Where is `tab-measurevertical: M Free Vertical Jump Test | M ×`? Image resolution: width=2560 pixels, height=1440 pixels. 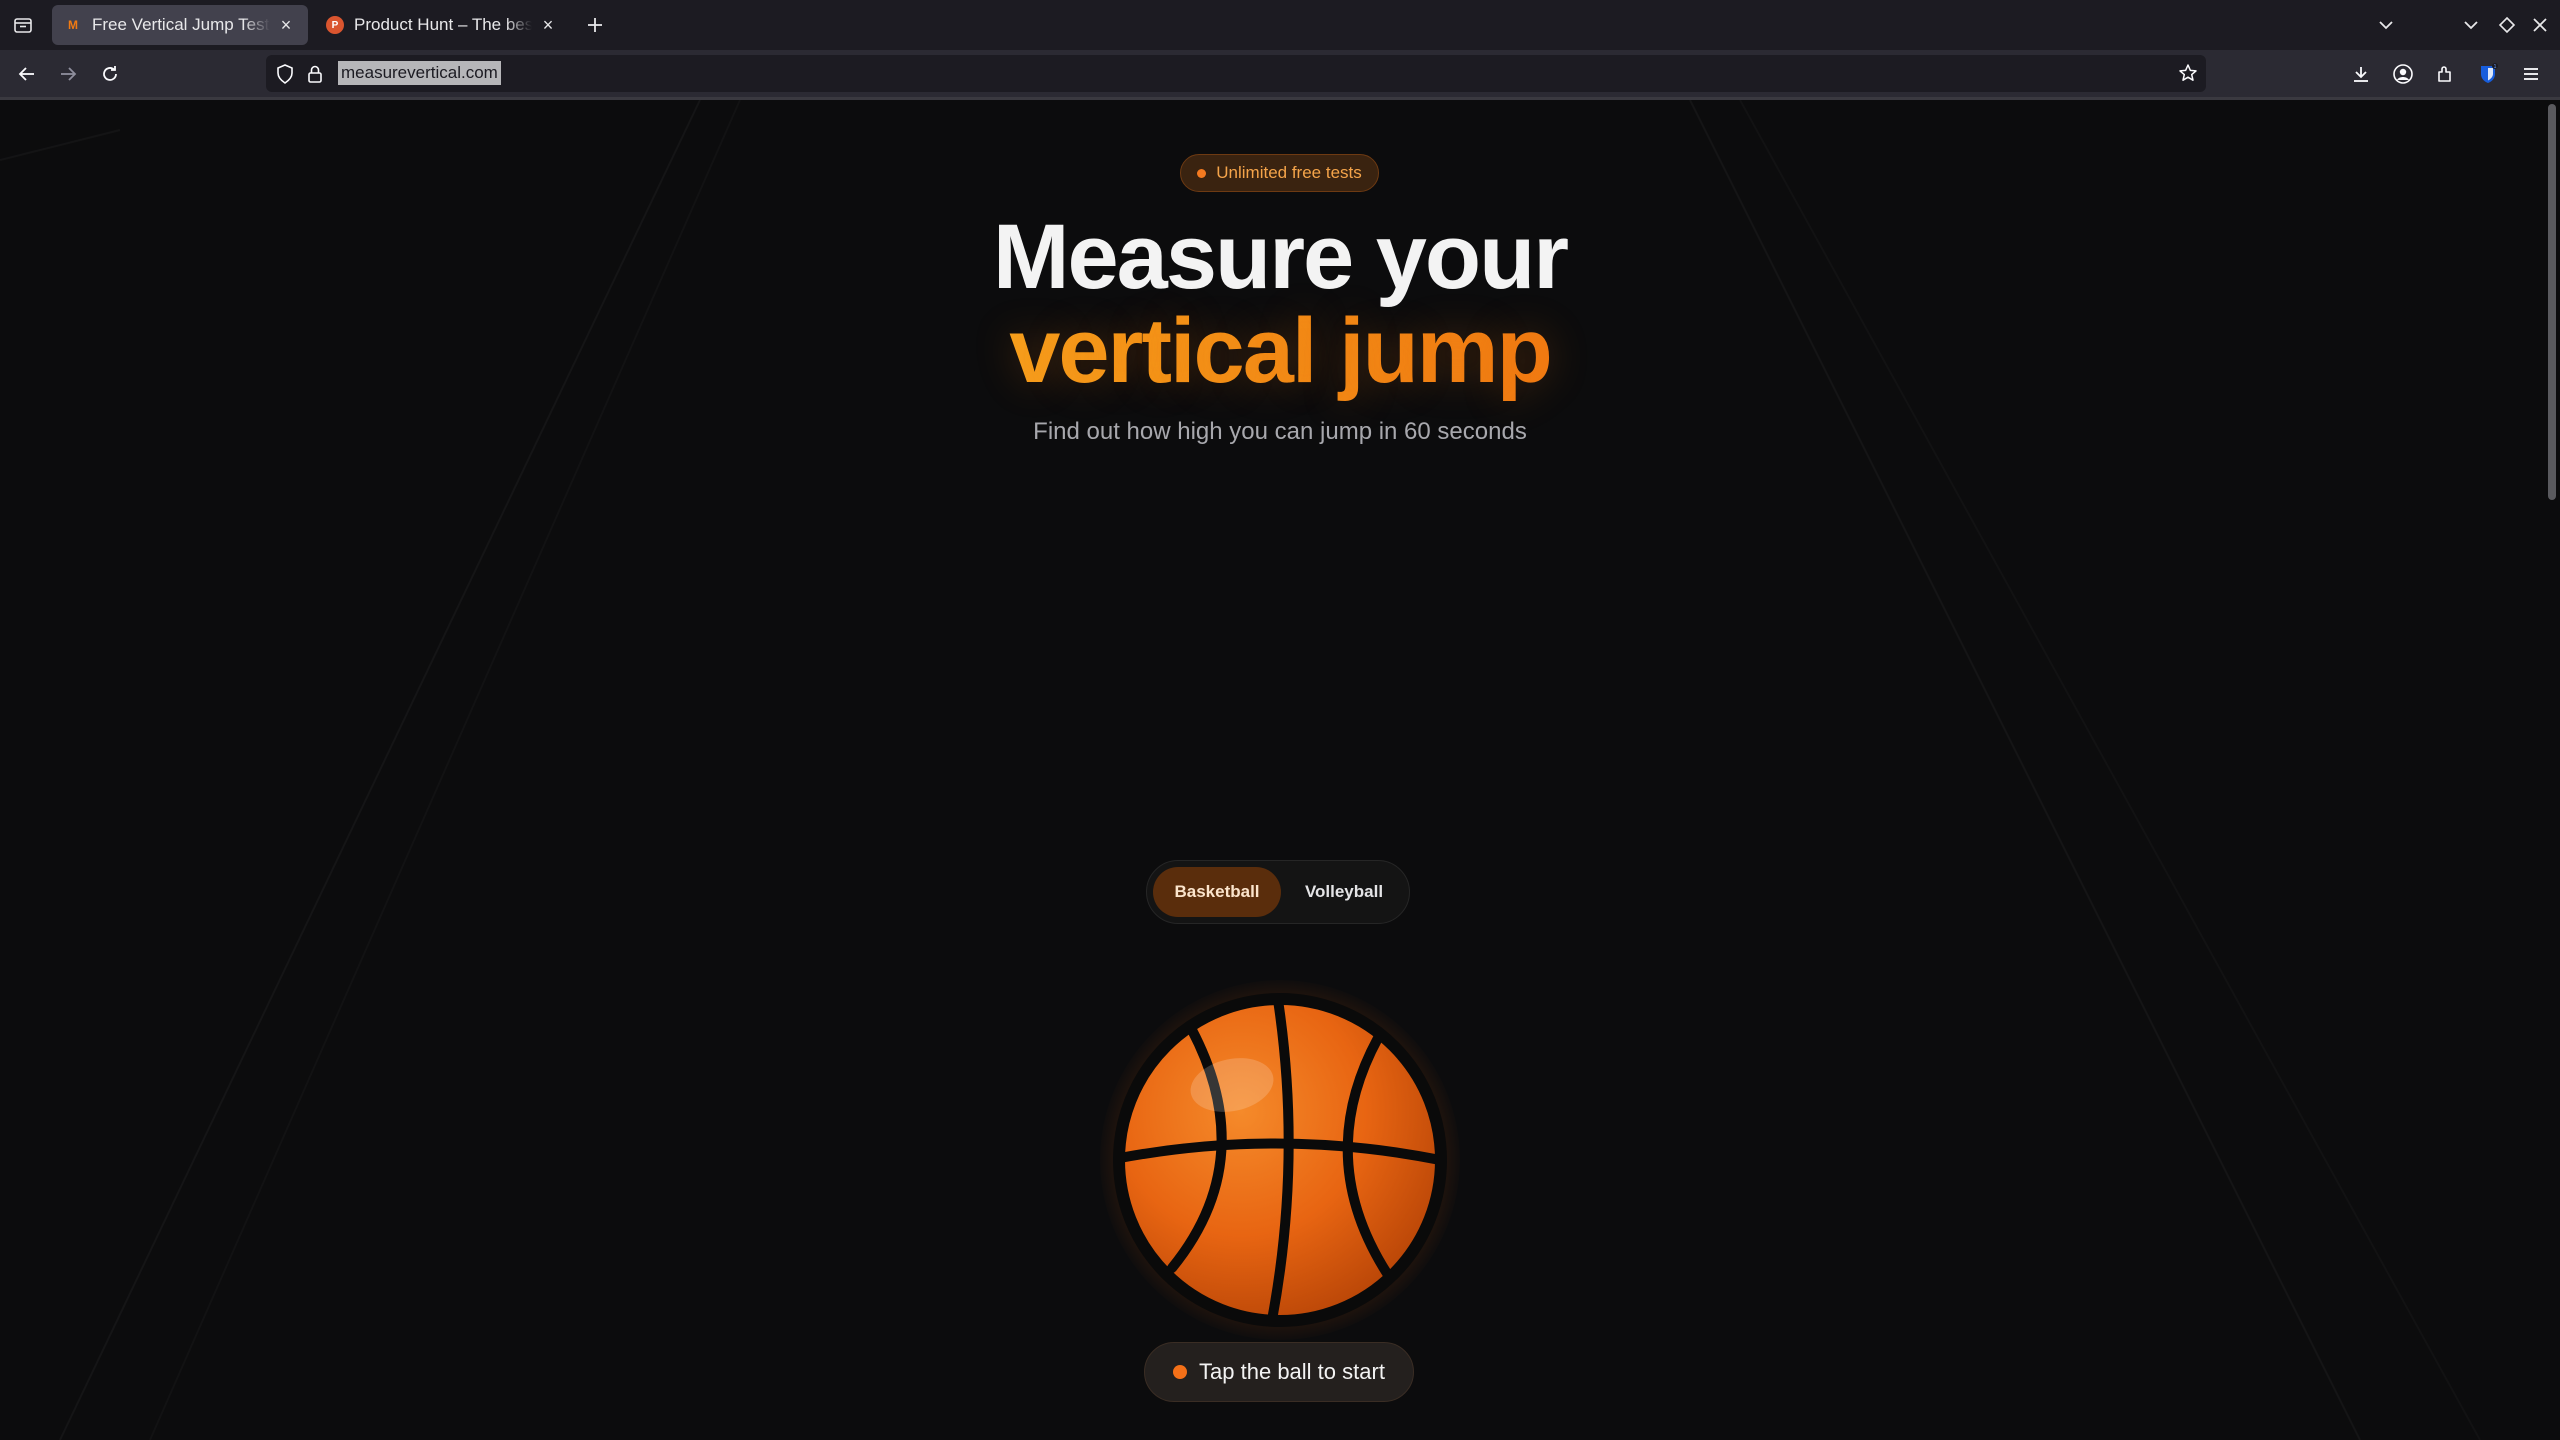
tab-measurevertical: M Free Vertical Jump Test | M × is located at coordinates (180, 25).